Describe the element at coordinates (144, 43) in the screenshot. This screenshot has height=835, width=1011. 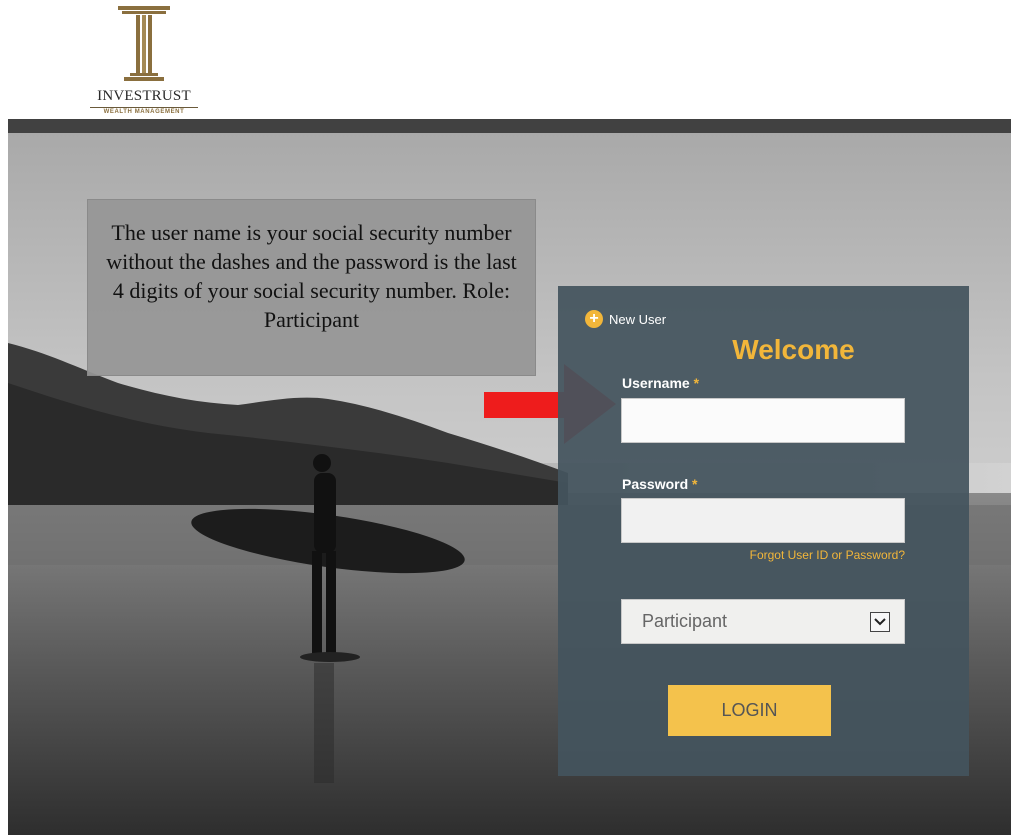
I see `column-icon` at that location.